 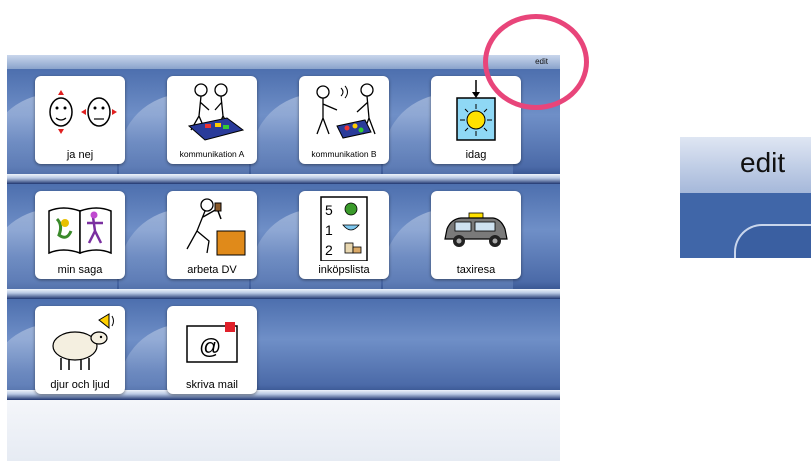 I want to click on tile-label: taxiresa, so click(x=476, y=270).